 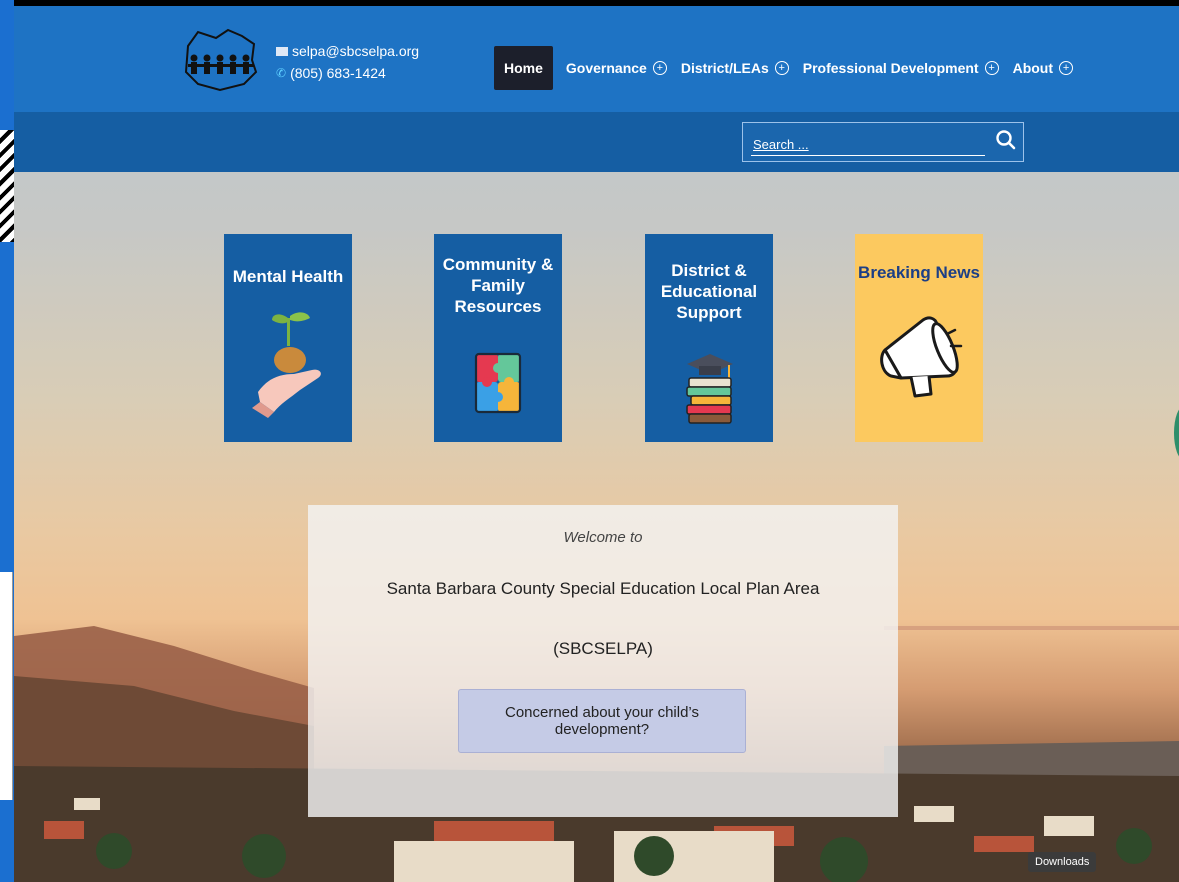 I want to click on organization-abbr: (SBCSELPA), so click(x=603, y=648).